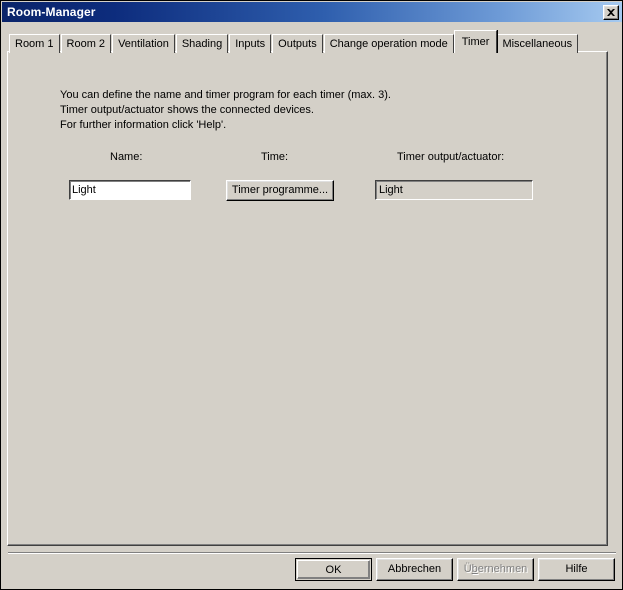  What do you see at coordinates (475, 42) in the screenshot?
I see `tab-timer: Timer` at bounding box center [475, 42].